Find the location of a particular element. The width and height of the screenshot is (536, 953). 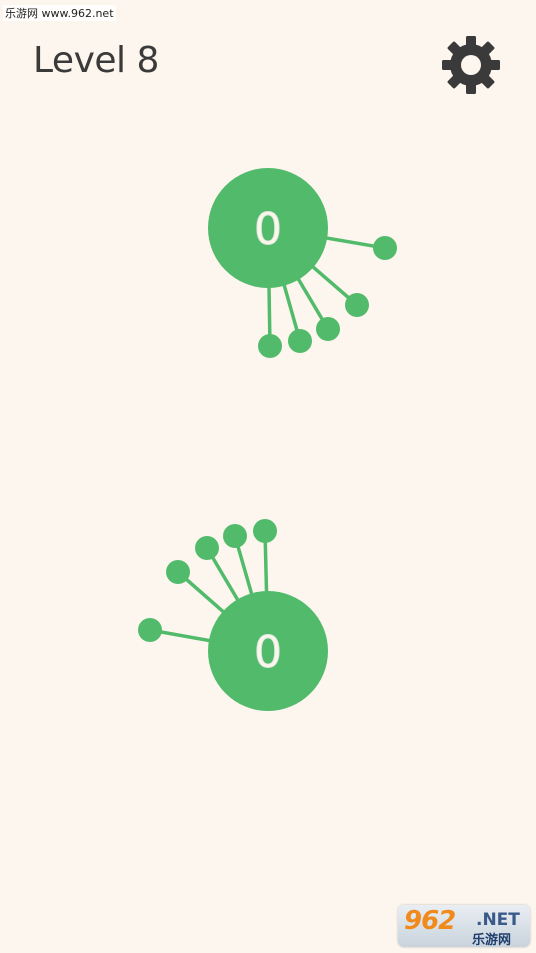

bottom-hub: 0 is located at coordinates (233, 615).